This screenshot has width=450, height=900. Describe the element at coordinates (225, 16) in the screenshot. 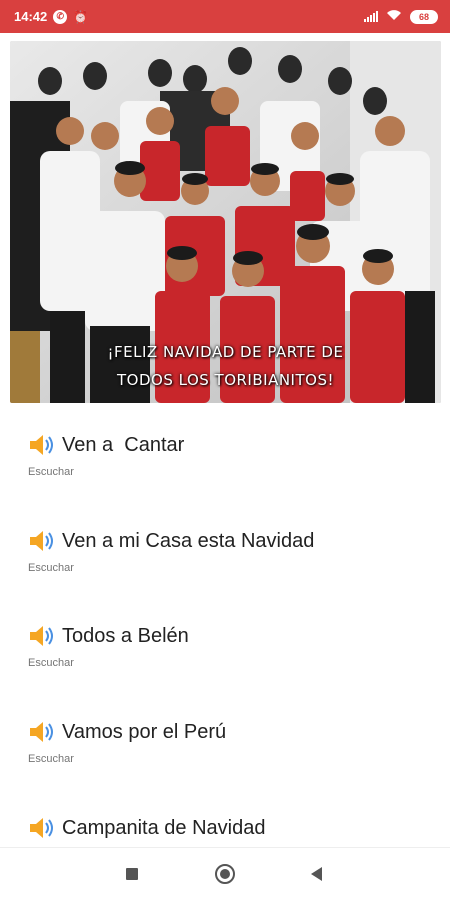

I see `status-bar: 14:42 ✆ ⏰ 68` at that location.